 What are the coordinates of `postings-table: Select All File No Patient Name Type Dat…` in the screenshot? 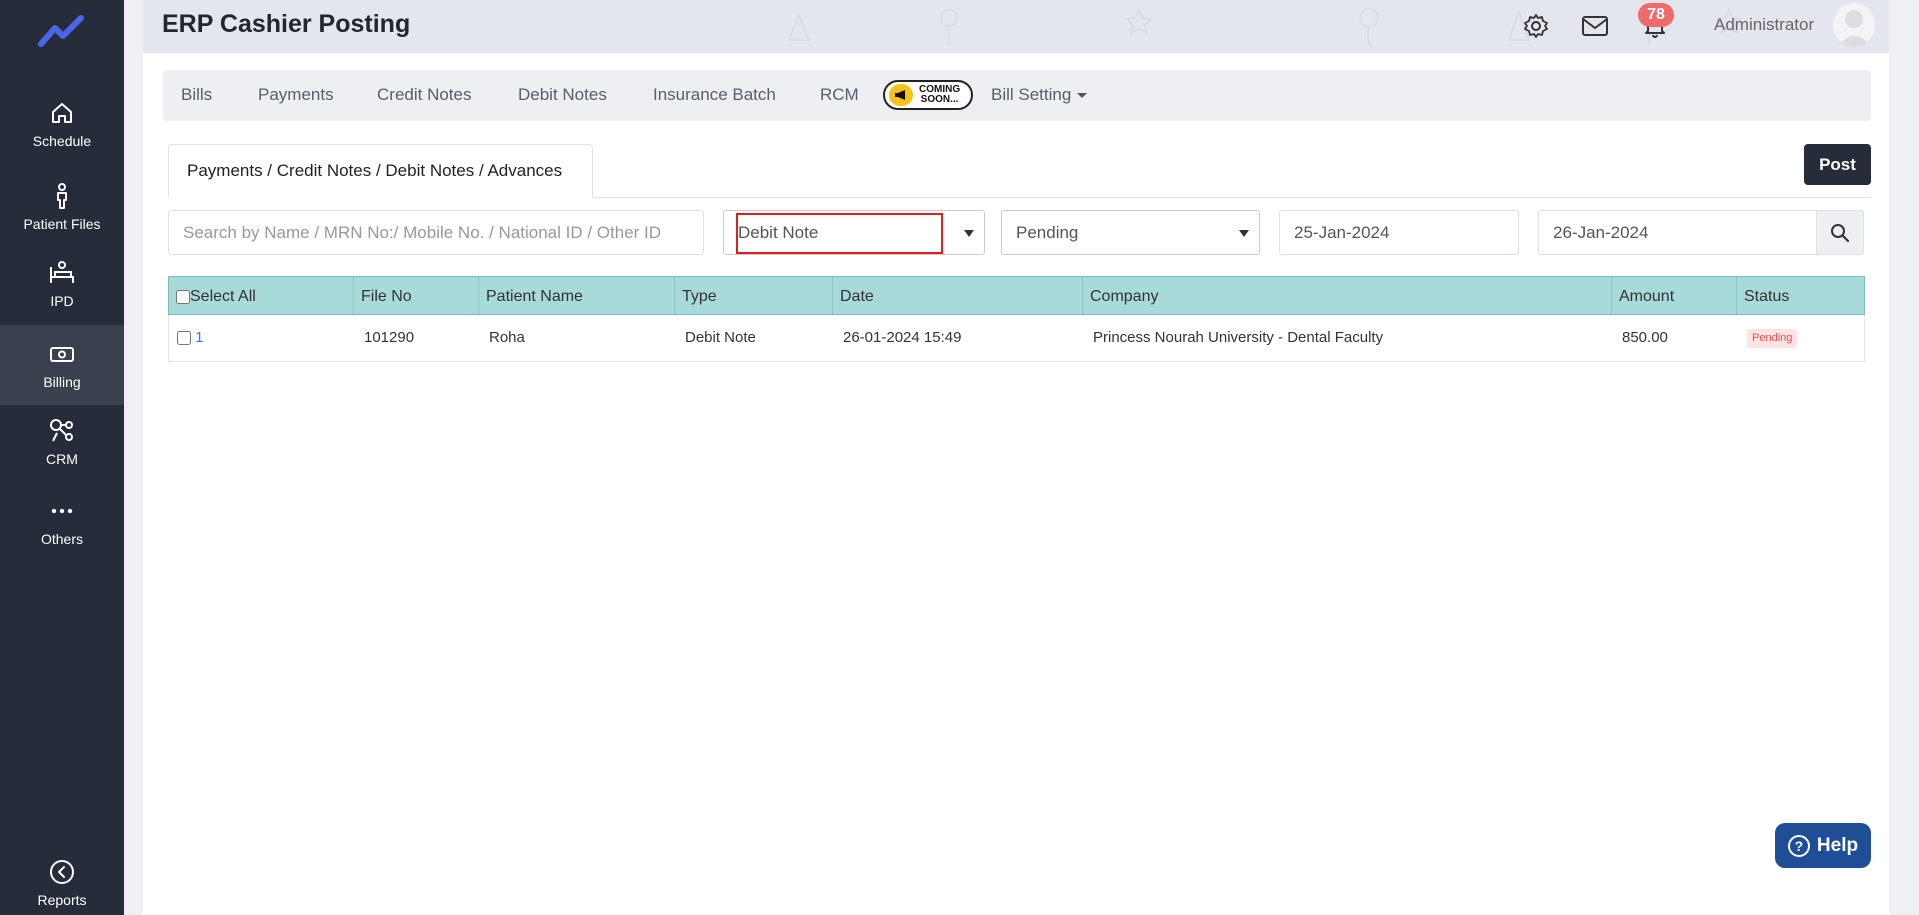 It's located at (1016, 319).